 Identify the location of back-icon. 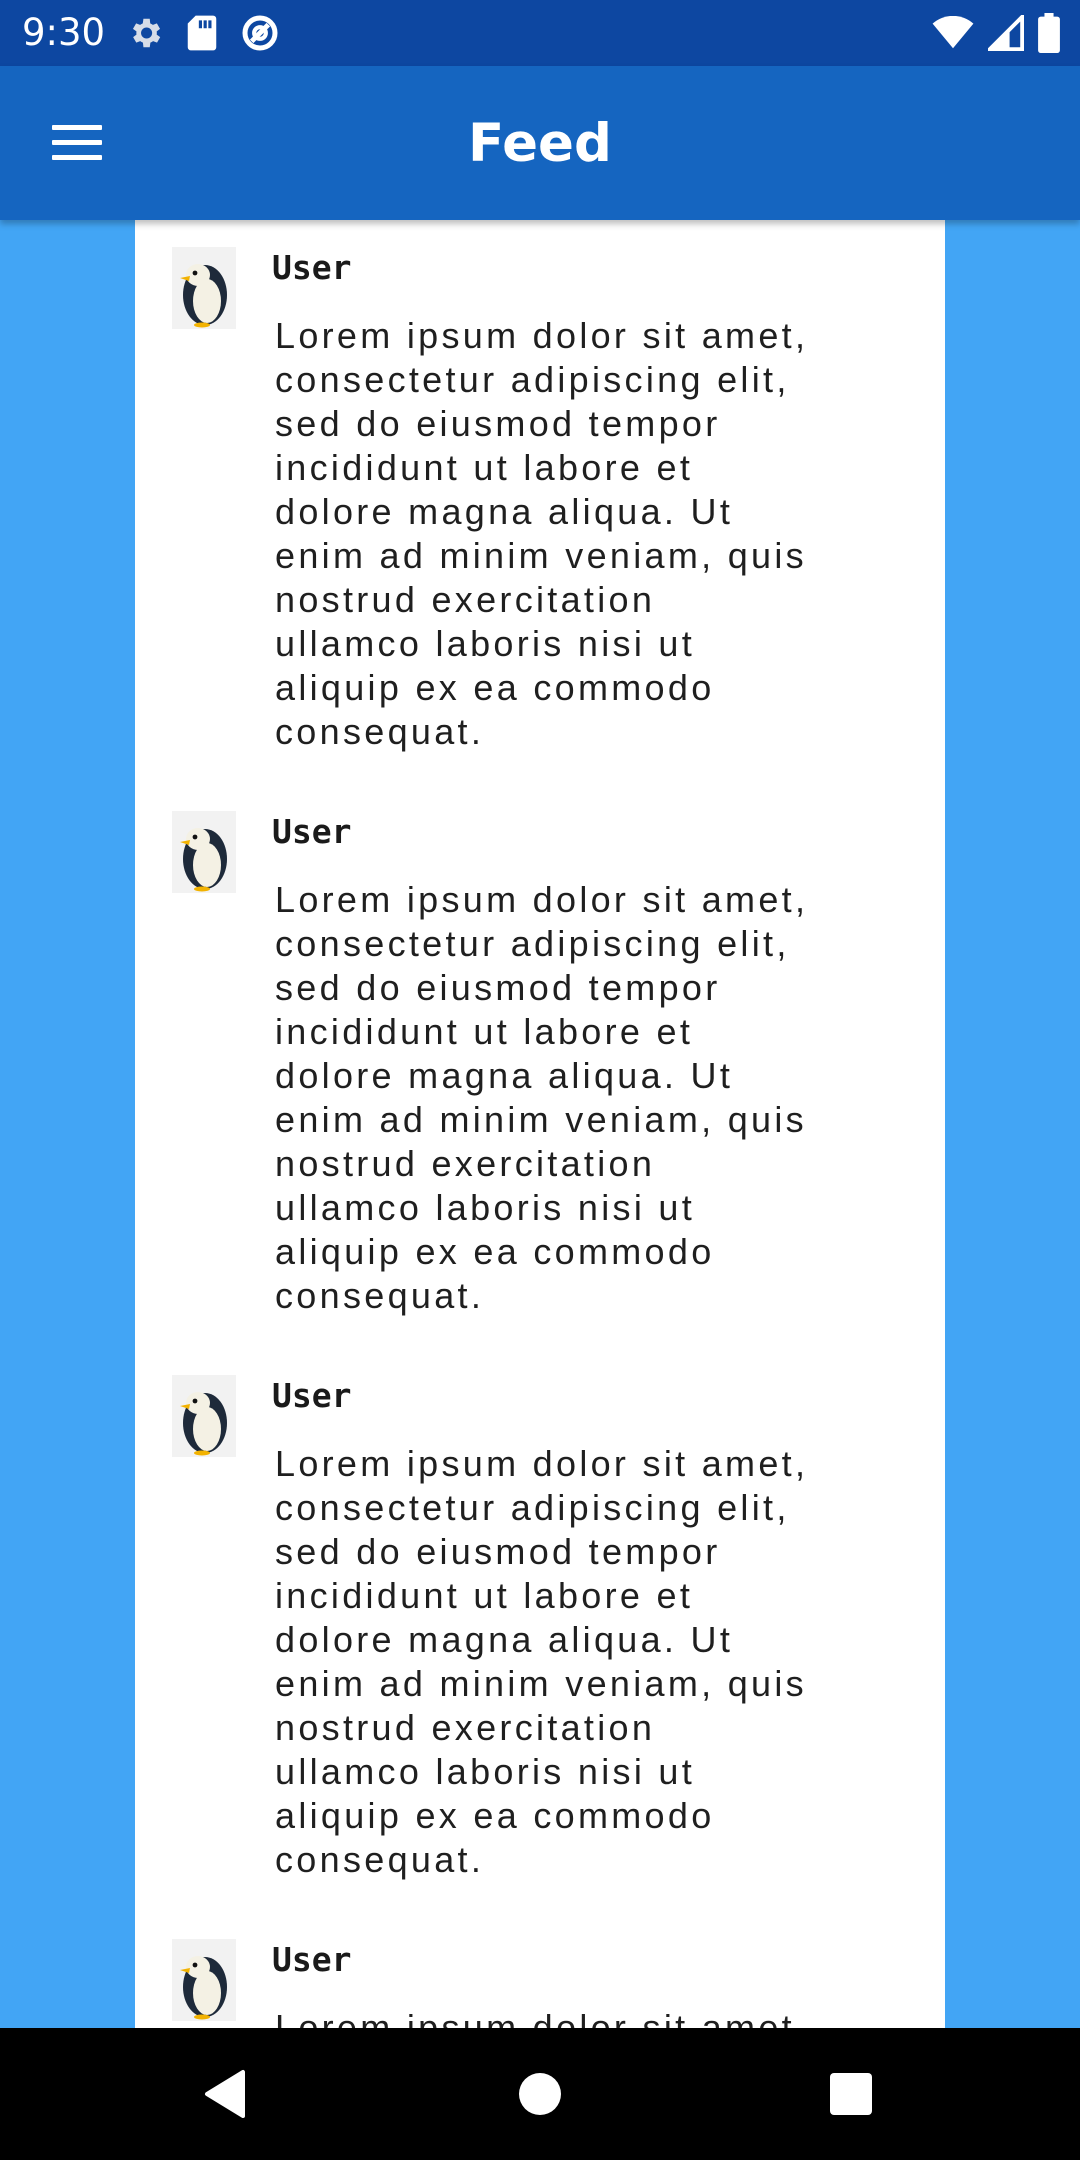
(225, 2094).